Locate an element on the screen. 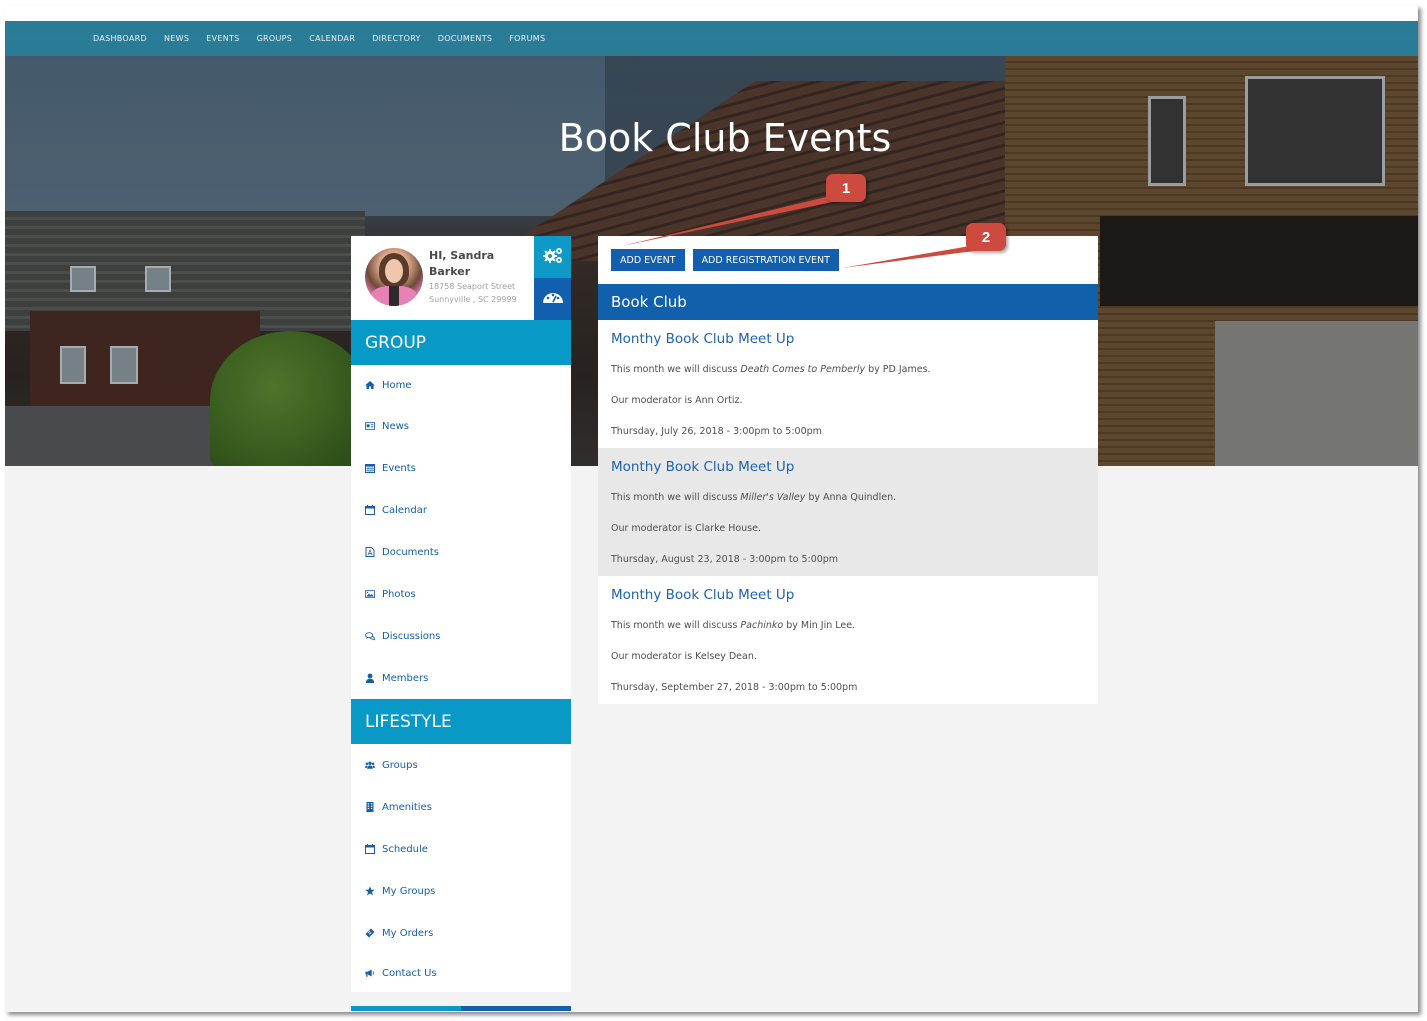 The image size is (1427, 1021). sidebar-item-home: Home is located at coordinates (461, 385).